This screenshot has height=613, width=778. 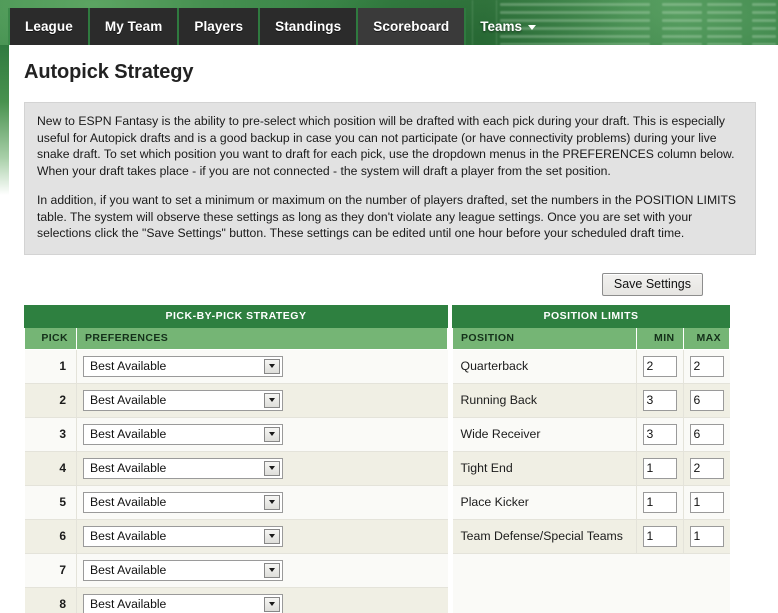 I want to click on save-settings-button: Save Settings, so click(x=652, y=284).